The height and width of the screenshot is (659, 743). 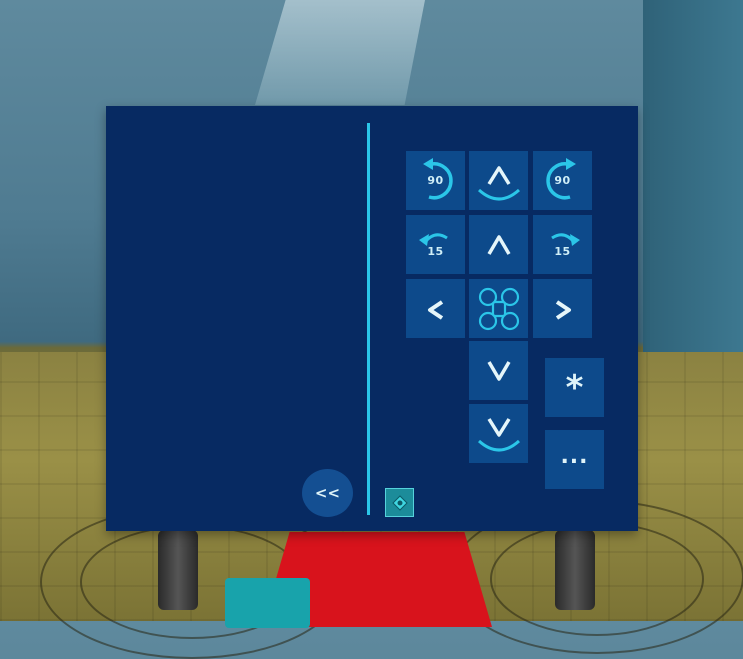 I want to click on strafe-left-button, so click(x=435, y=308).